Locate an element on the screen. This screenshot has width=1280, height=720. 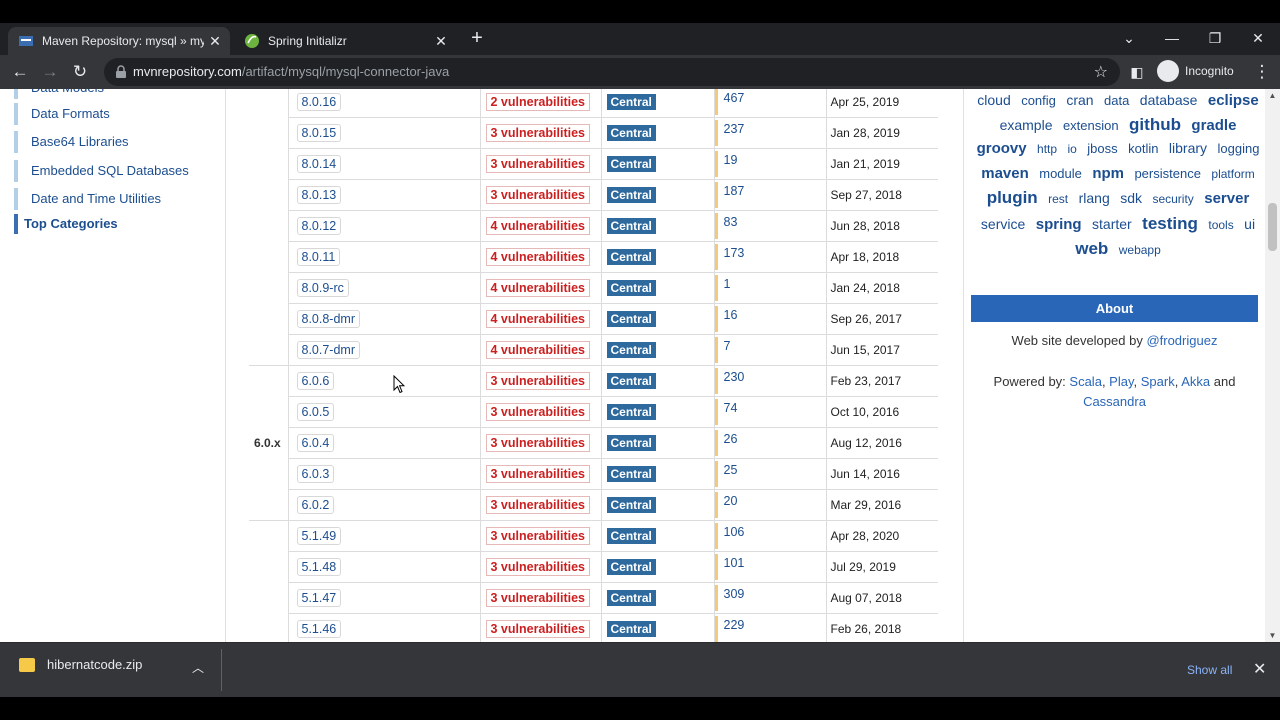
version-link: 8.0.8-dmr is located at coordinates (328, 319).